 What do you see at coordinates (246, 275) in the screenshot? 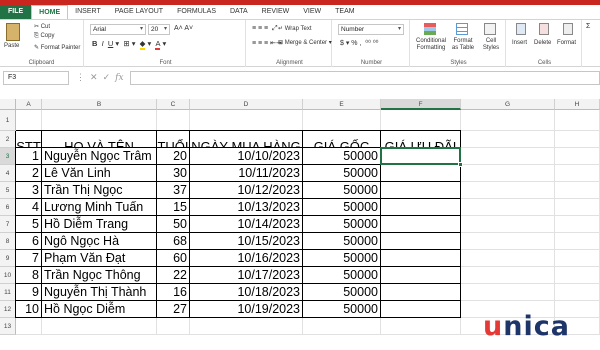
I see `table-cell: 10/17/2023` at bounding box center [246, 275].